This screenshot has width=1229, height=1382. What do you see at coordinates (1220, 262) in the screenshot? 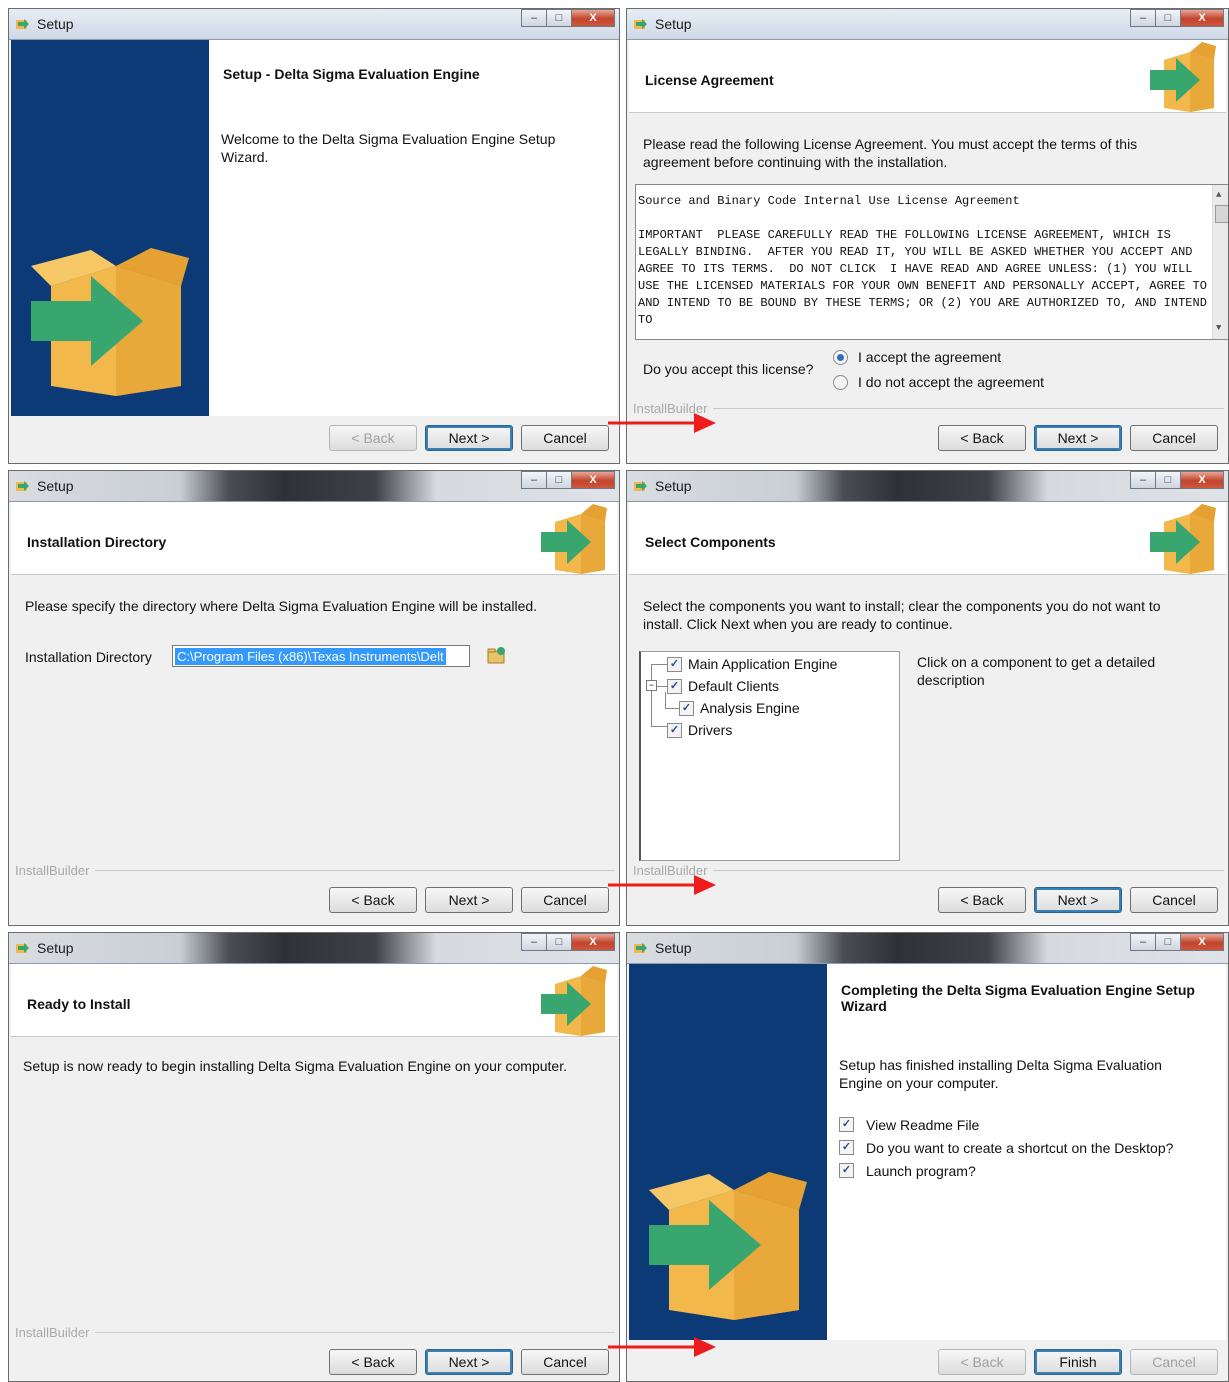
I see `license-scrollbar: ▲ ▼` at bounding box center [1220, 262].